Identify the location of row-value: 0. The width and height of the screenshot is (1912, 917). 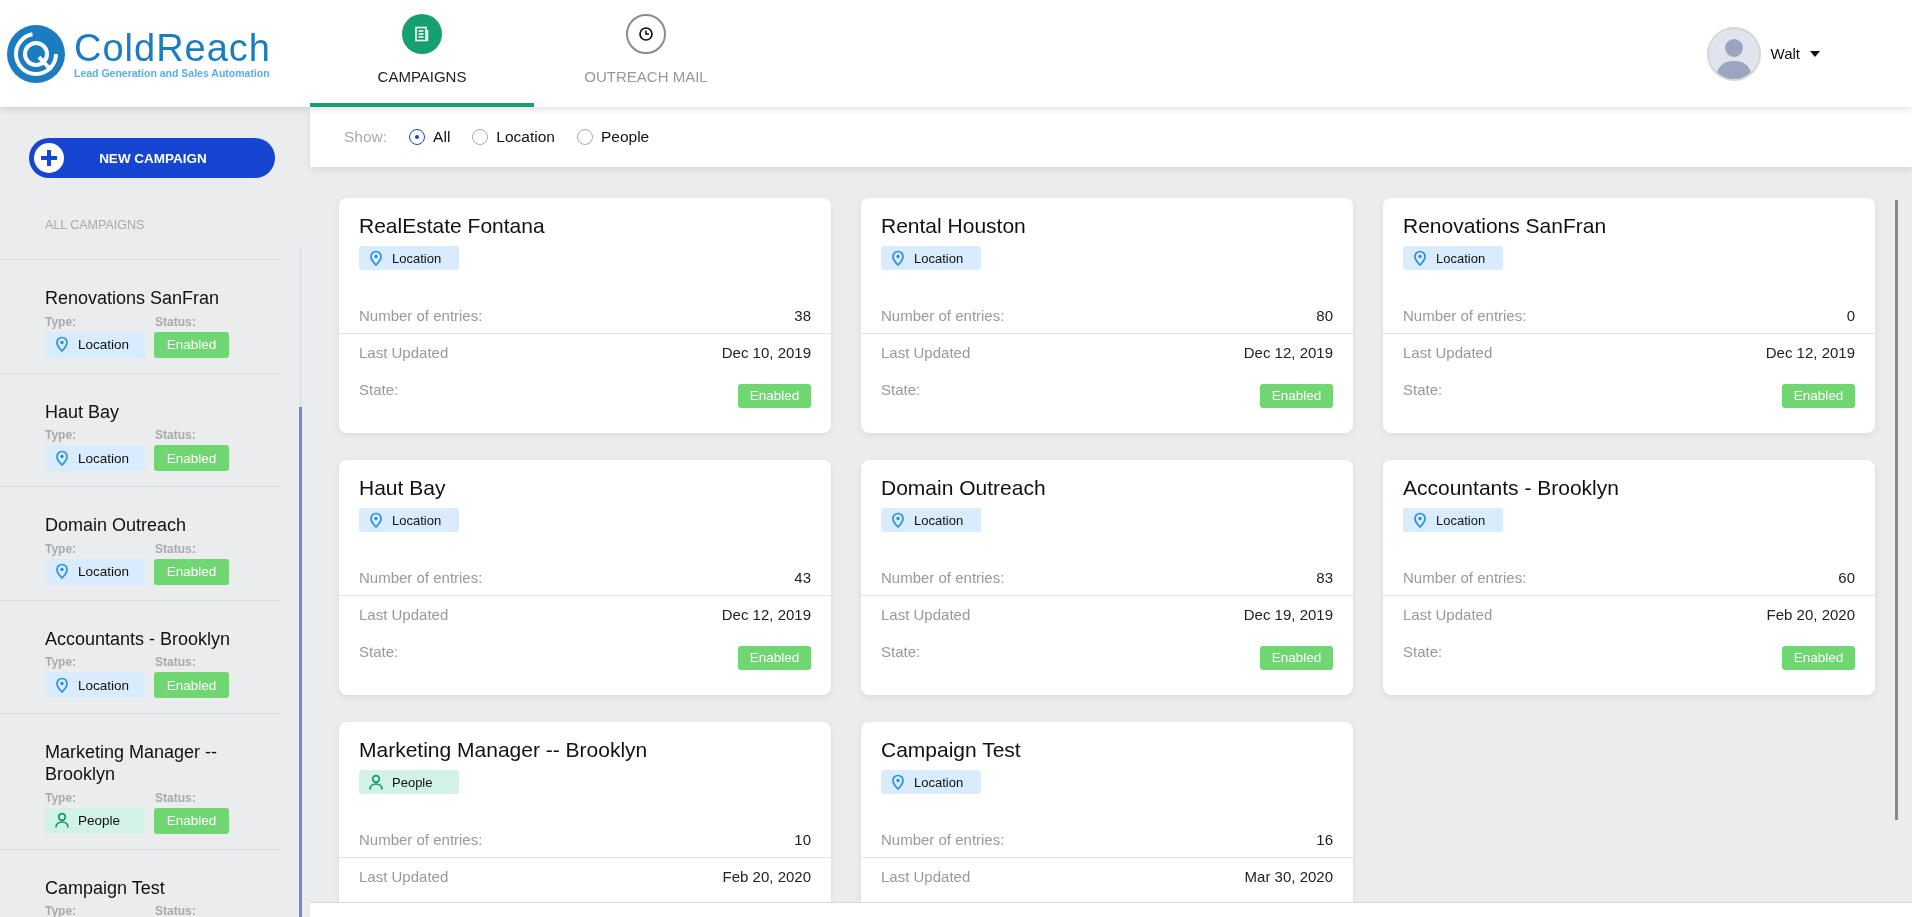
(1850, 315).